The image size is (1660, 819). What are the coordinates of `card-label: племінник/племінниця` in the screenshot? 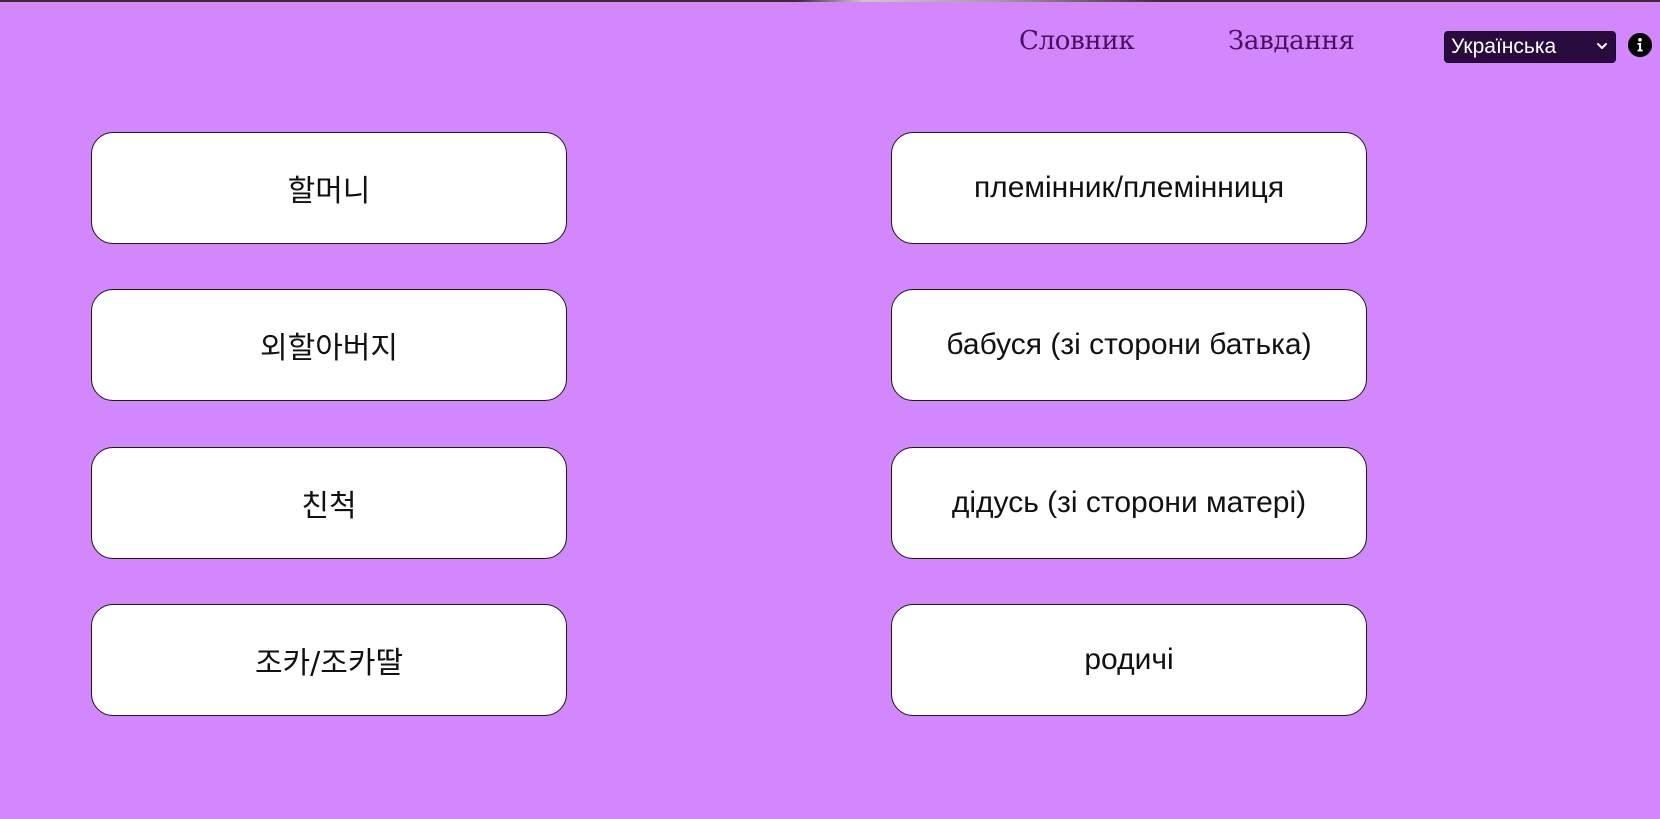 It's located at (1129, 187).